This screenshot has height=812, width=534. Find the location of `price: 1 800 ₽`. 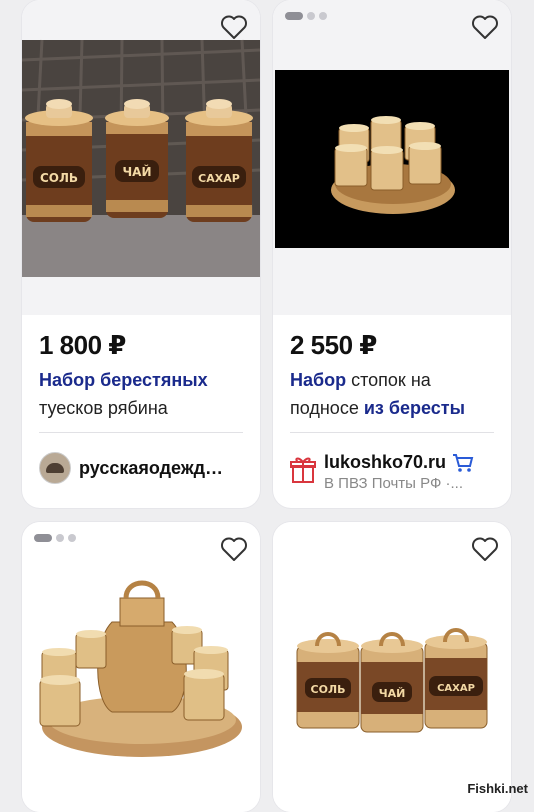

price: 1 800 ₽ is located at coordinates (82, 345).